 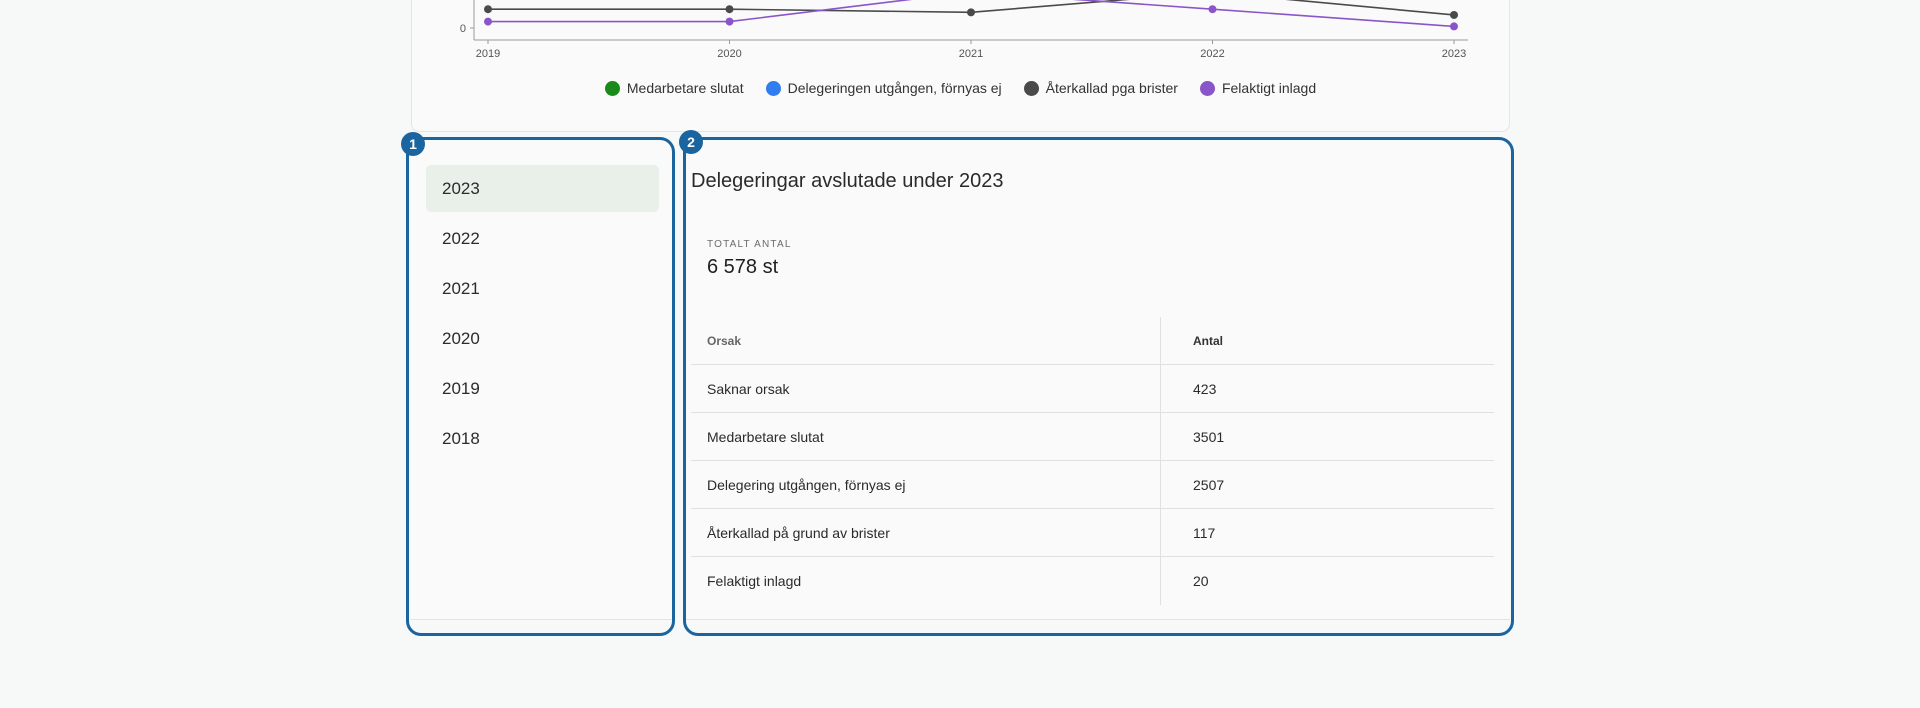 I want to click on y-tick-label: 0, so click(x=463, y=29).